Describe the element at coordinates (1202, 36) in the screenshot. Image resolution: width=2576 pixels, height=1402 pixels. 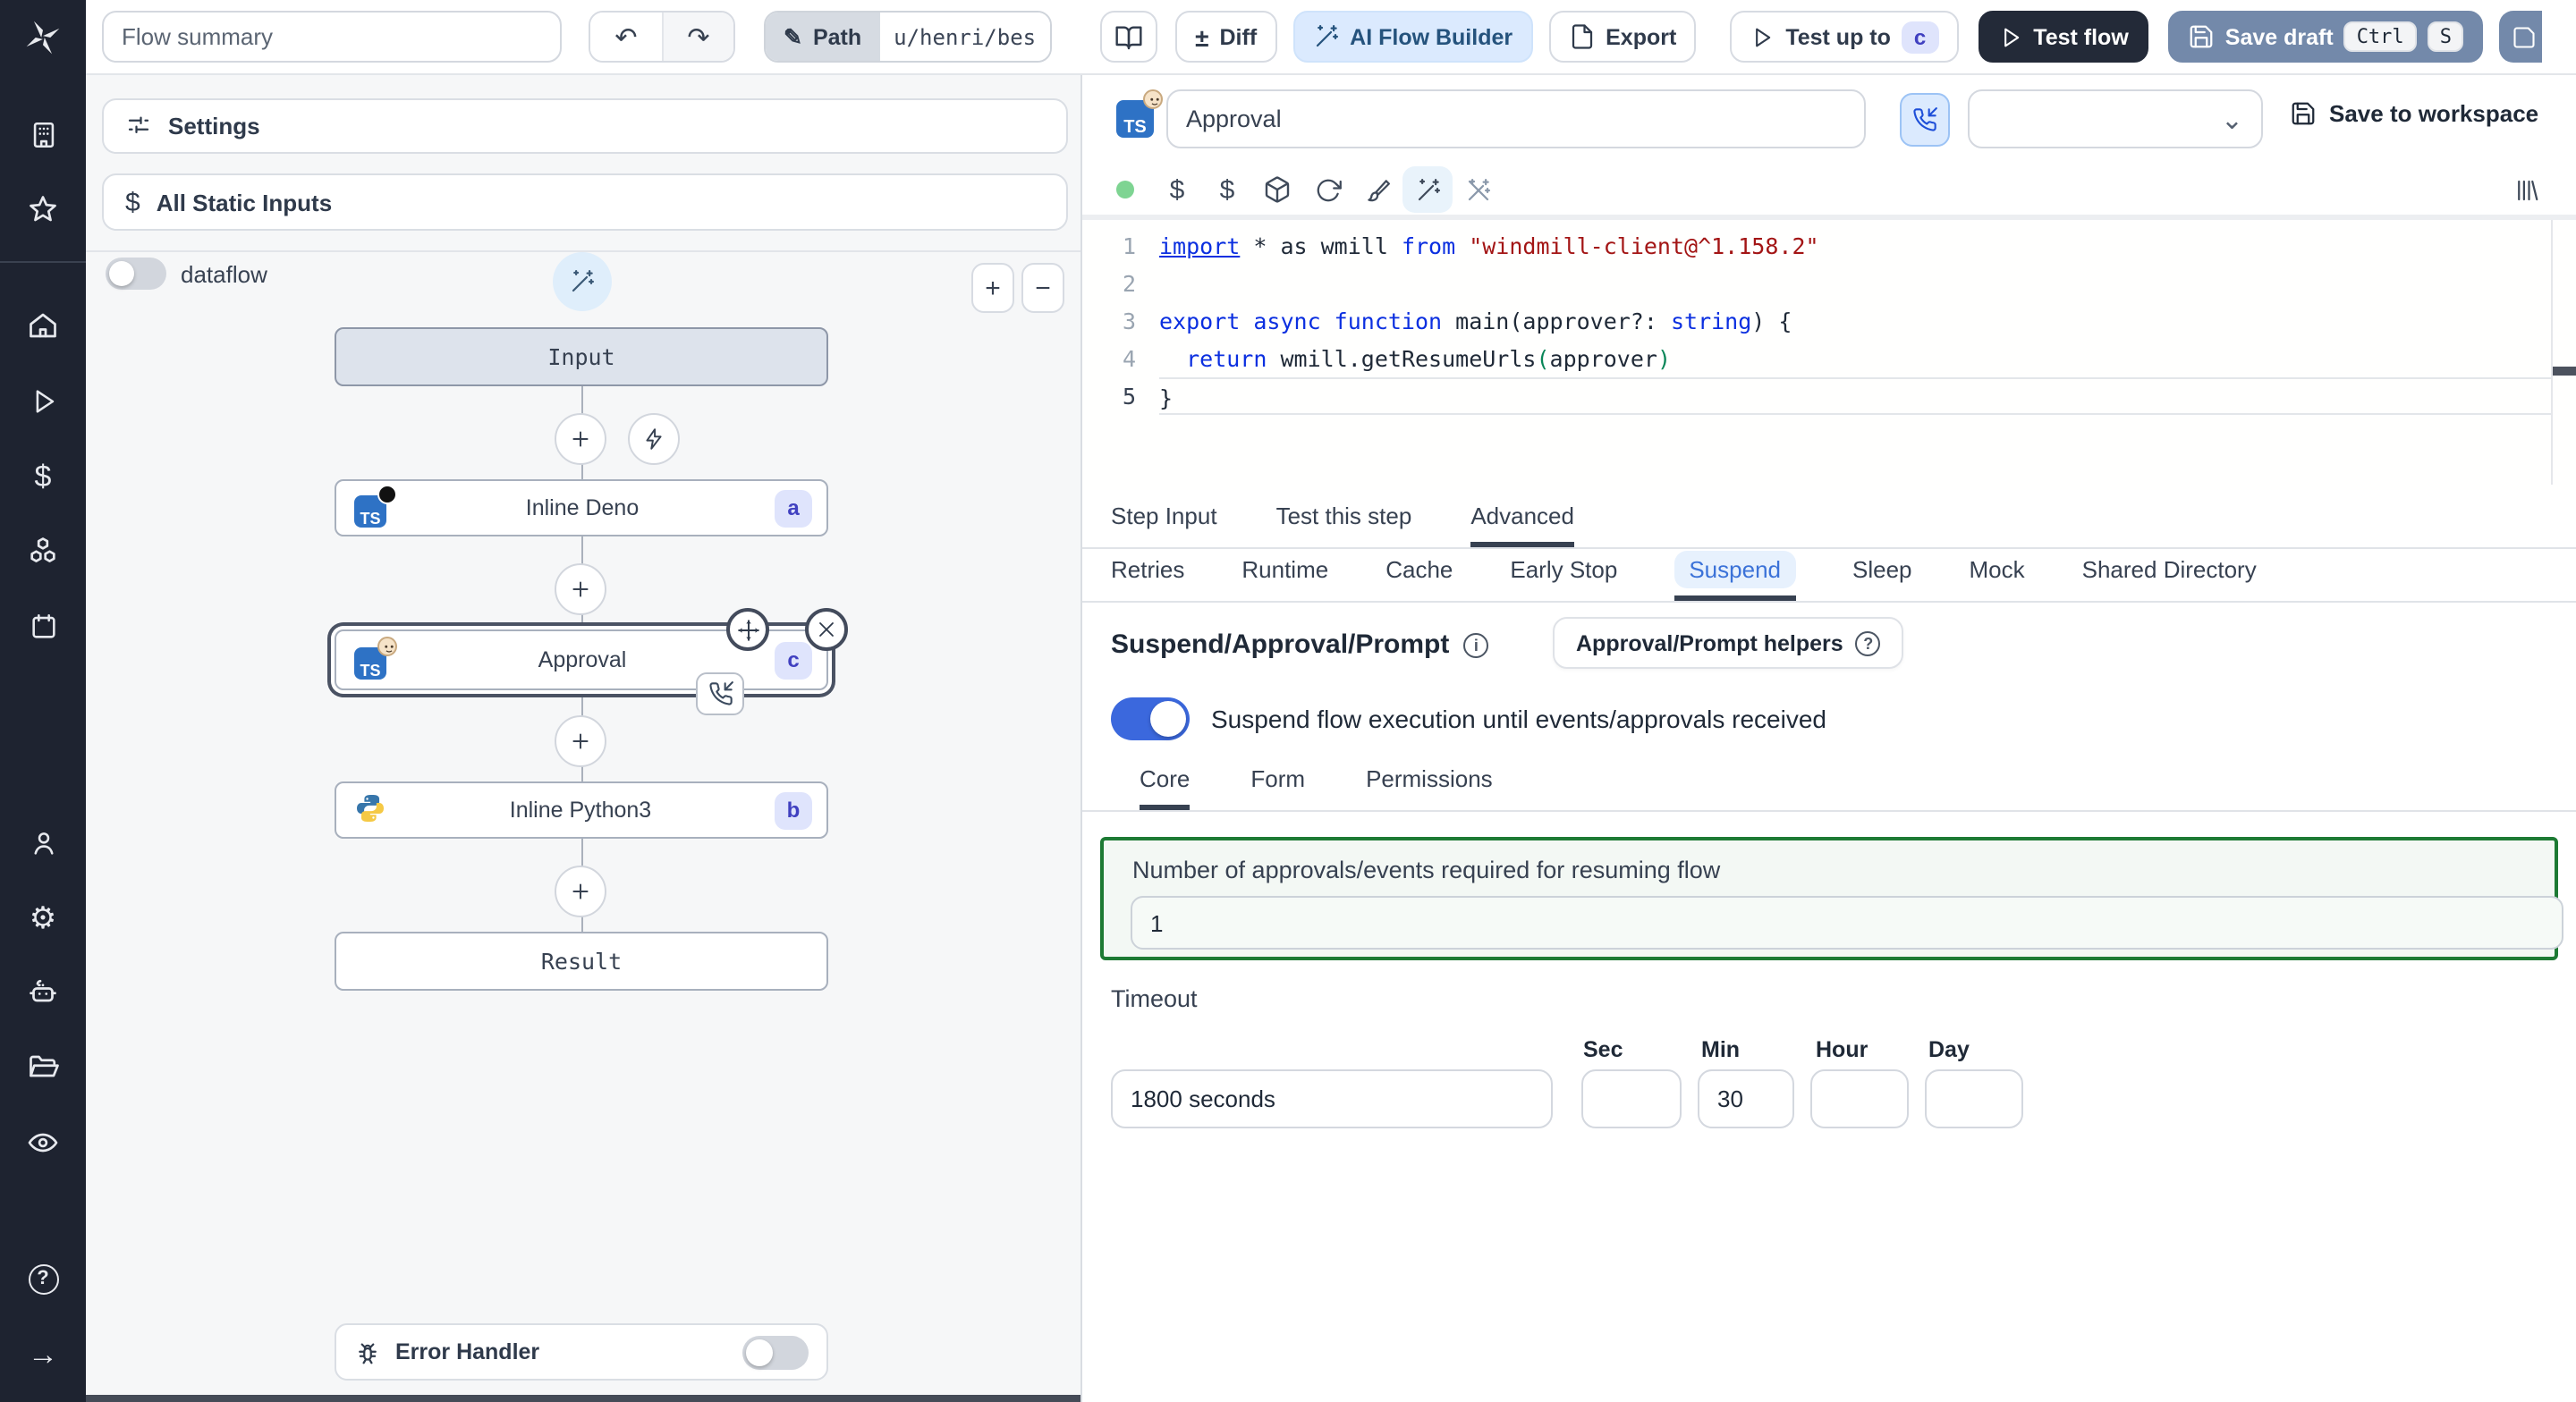
I see `diff-icon: ±` at that location.